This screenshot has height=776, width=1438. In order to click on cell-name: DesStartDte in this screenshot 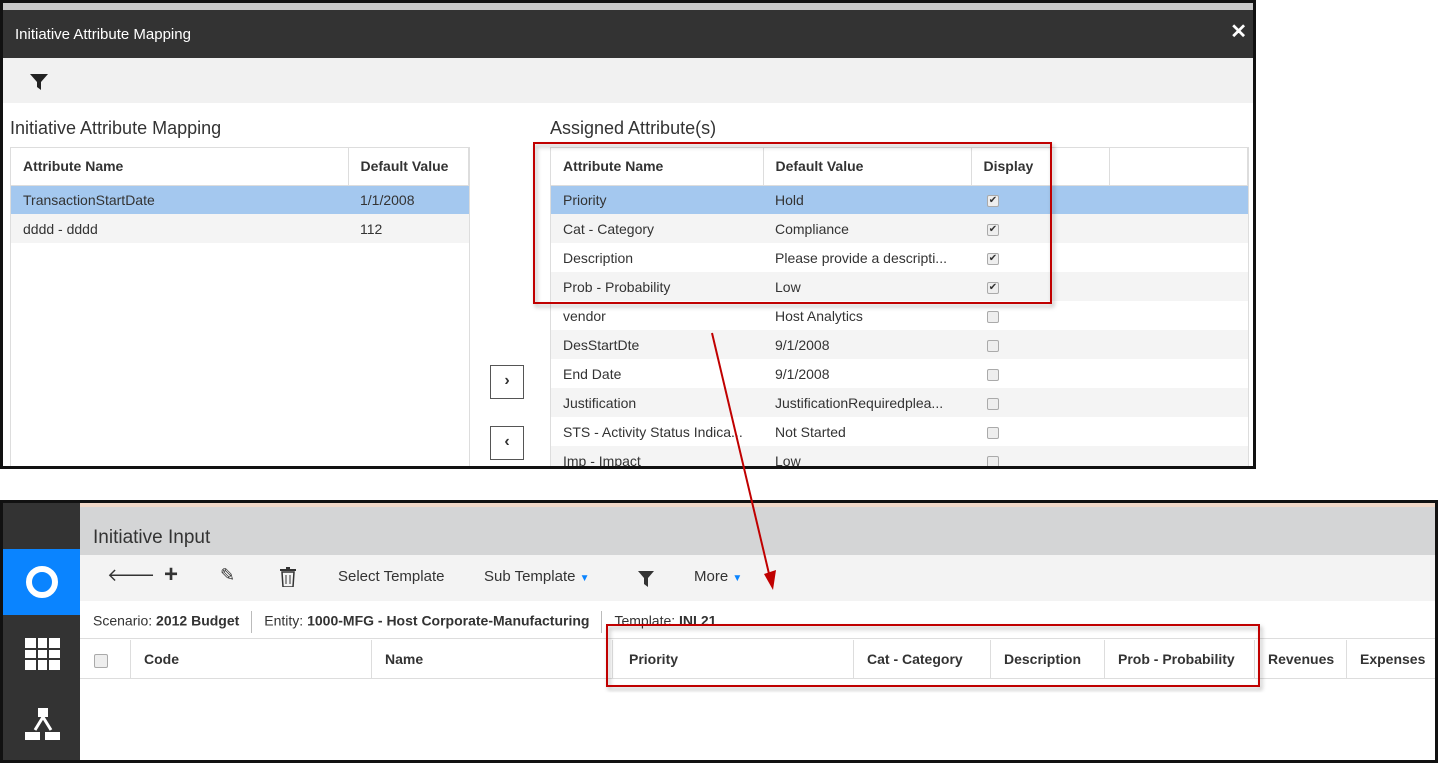, I will do `click(657, 344)`.